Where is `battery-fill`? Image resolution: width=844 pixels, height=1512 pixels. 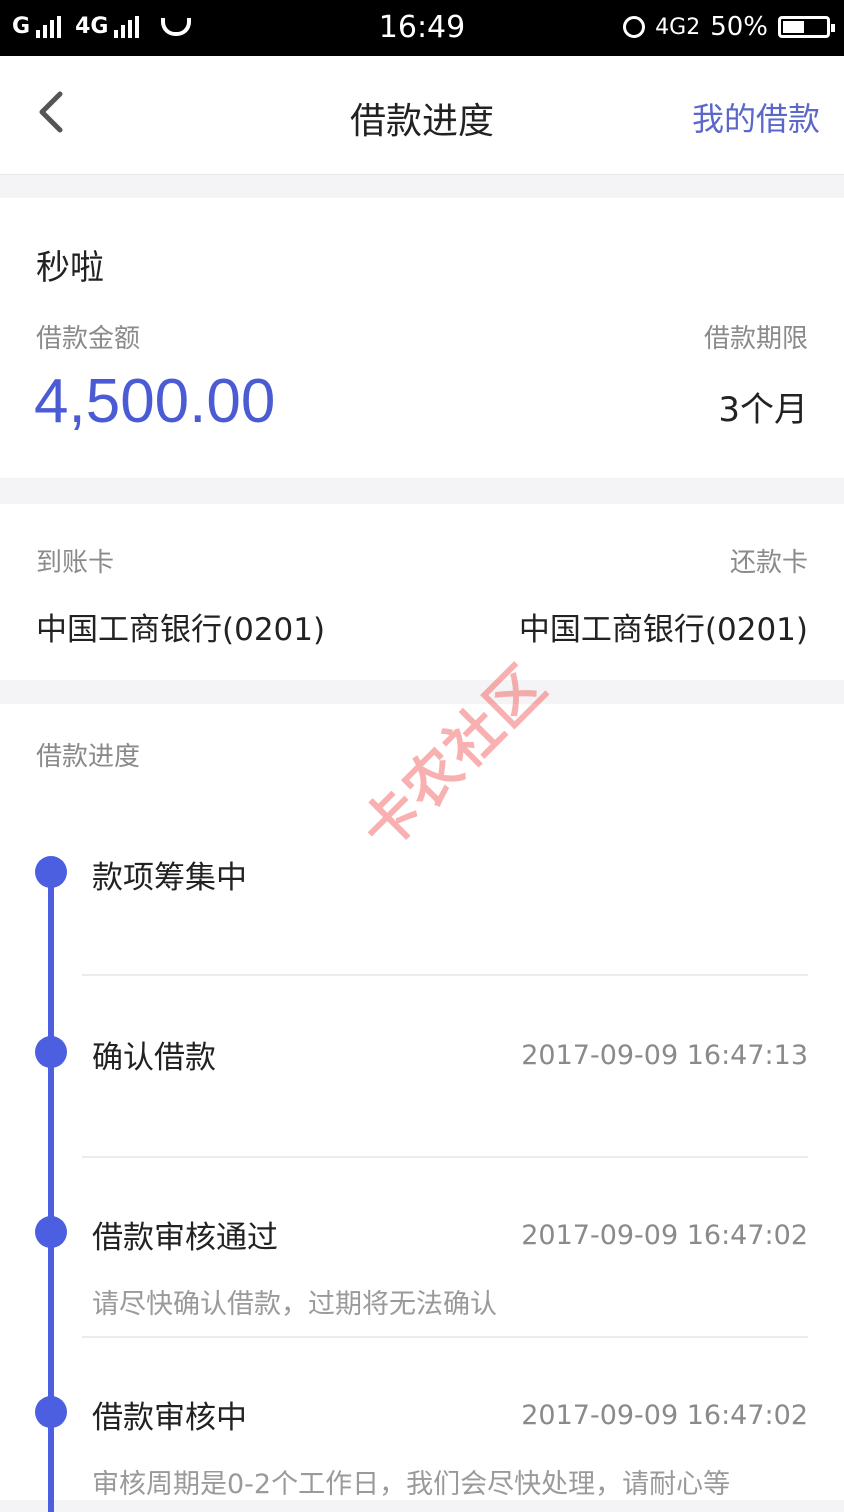 battery-fill is located at coordinates (793, 27).